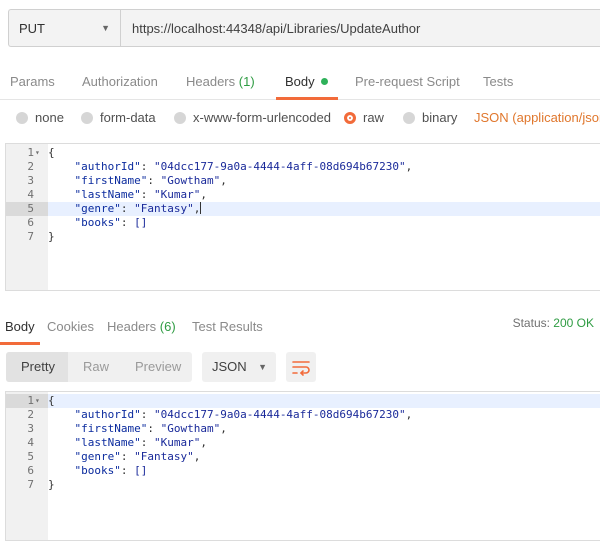  What do you see at coordinates (20, 343) in the screenshot?
I see `response-active-tab-underline` at bounding box center [20, 343].